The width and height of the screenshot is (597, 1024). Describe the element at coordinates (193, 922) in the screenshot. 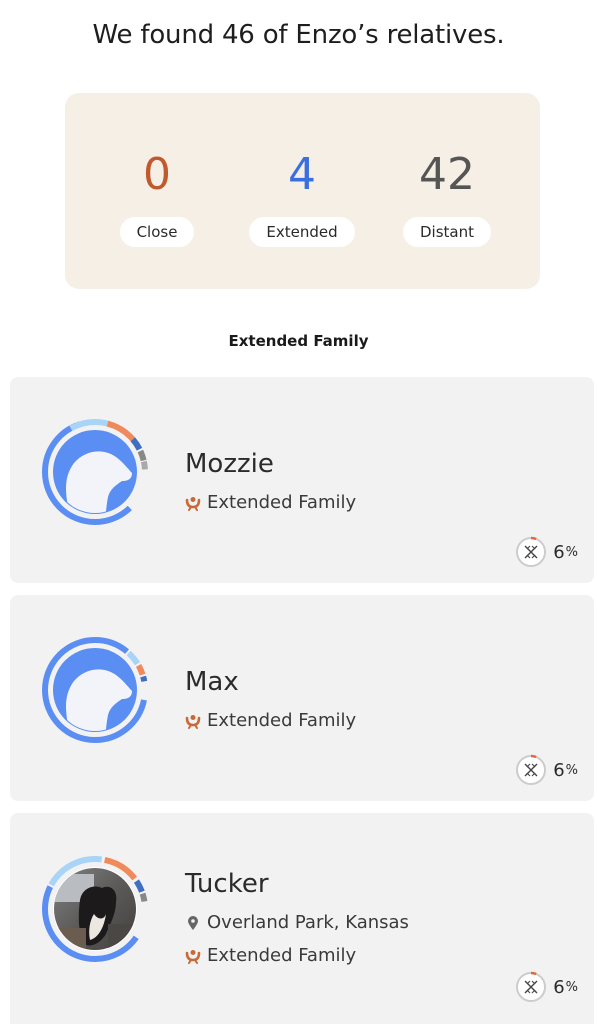

I see `location-pin-icon` at that location.